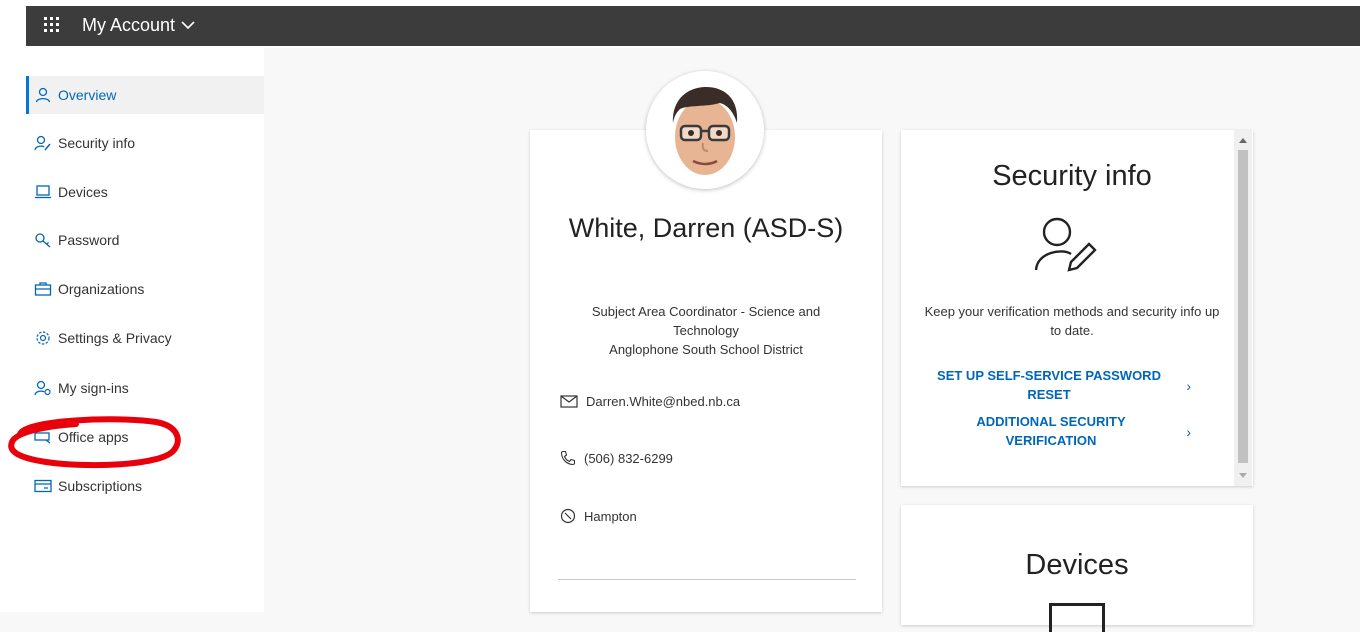  Describe the element at coordinates (97, 143) in the screenshot. I see `sidebar-item-label: Security info` at that location.